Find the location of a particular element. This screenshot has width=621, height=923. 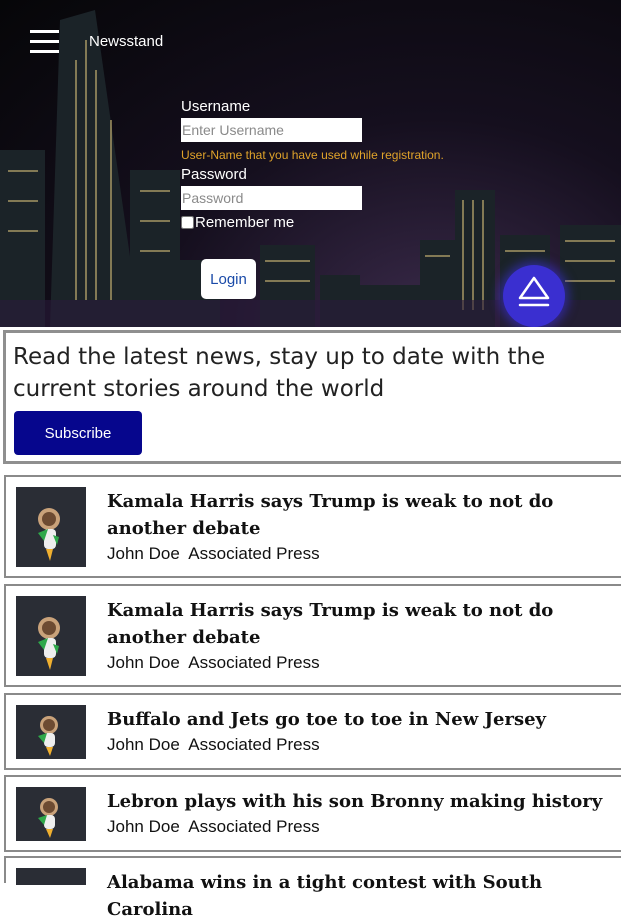

login-button: Login is located at coordinates (228, 279).